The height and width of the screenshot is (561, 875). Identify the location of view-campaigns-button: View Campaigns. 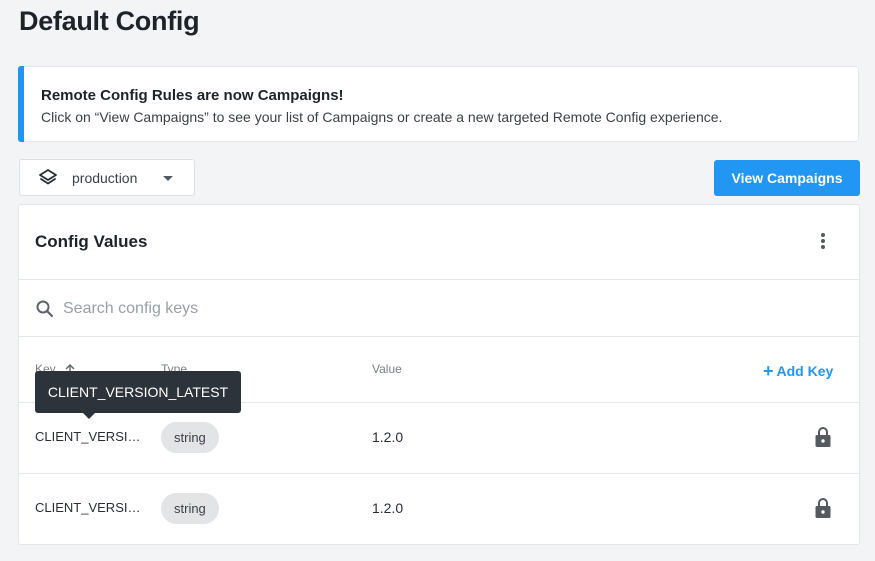
(787, 178).